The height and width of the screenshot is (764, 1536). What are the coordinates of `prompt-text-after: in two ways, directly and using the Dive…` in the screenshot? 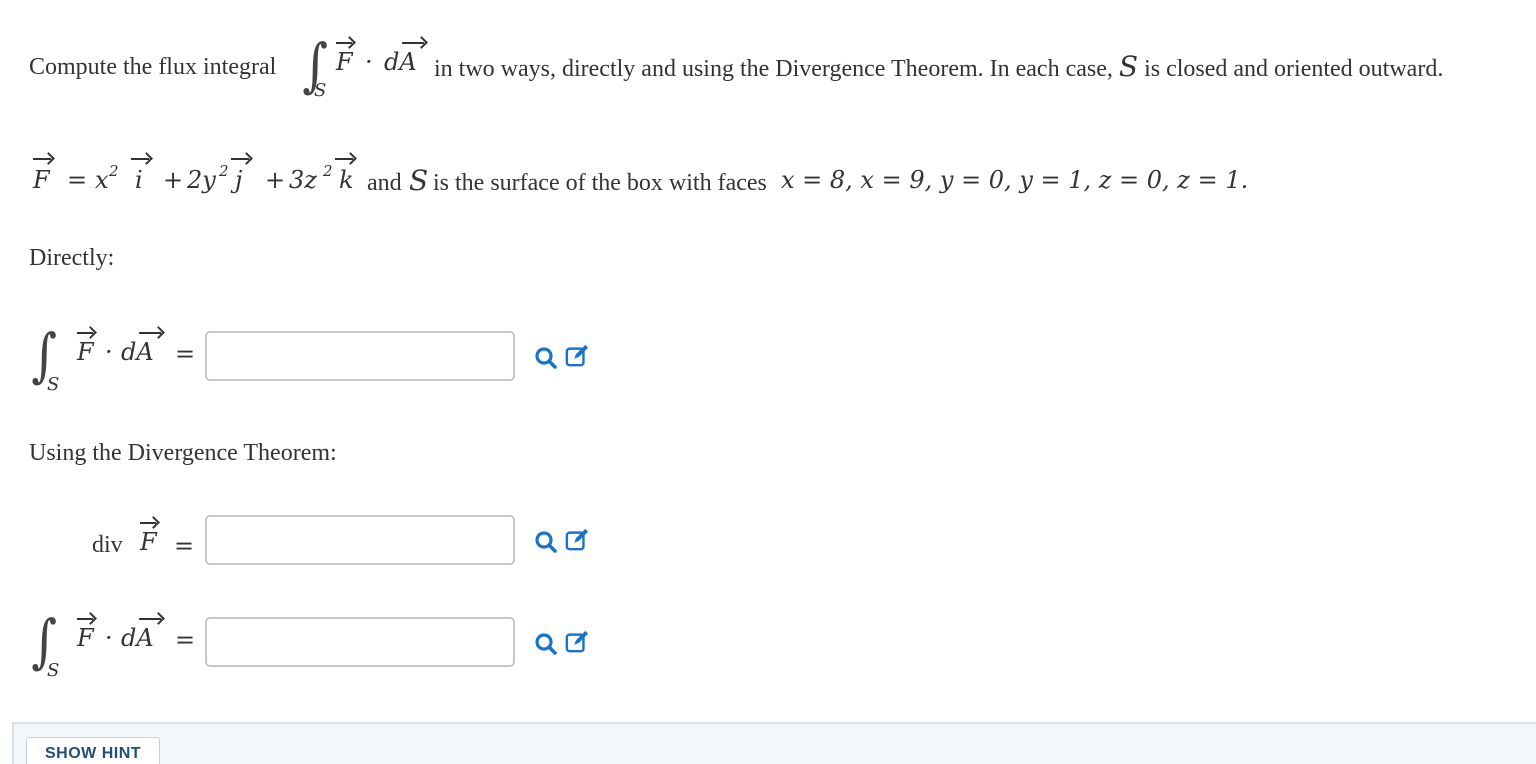 It's located at (938, 68).